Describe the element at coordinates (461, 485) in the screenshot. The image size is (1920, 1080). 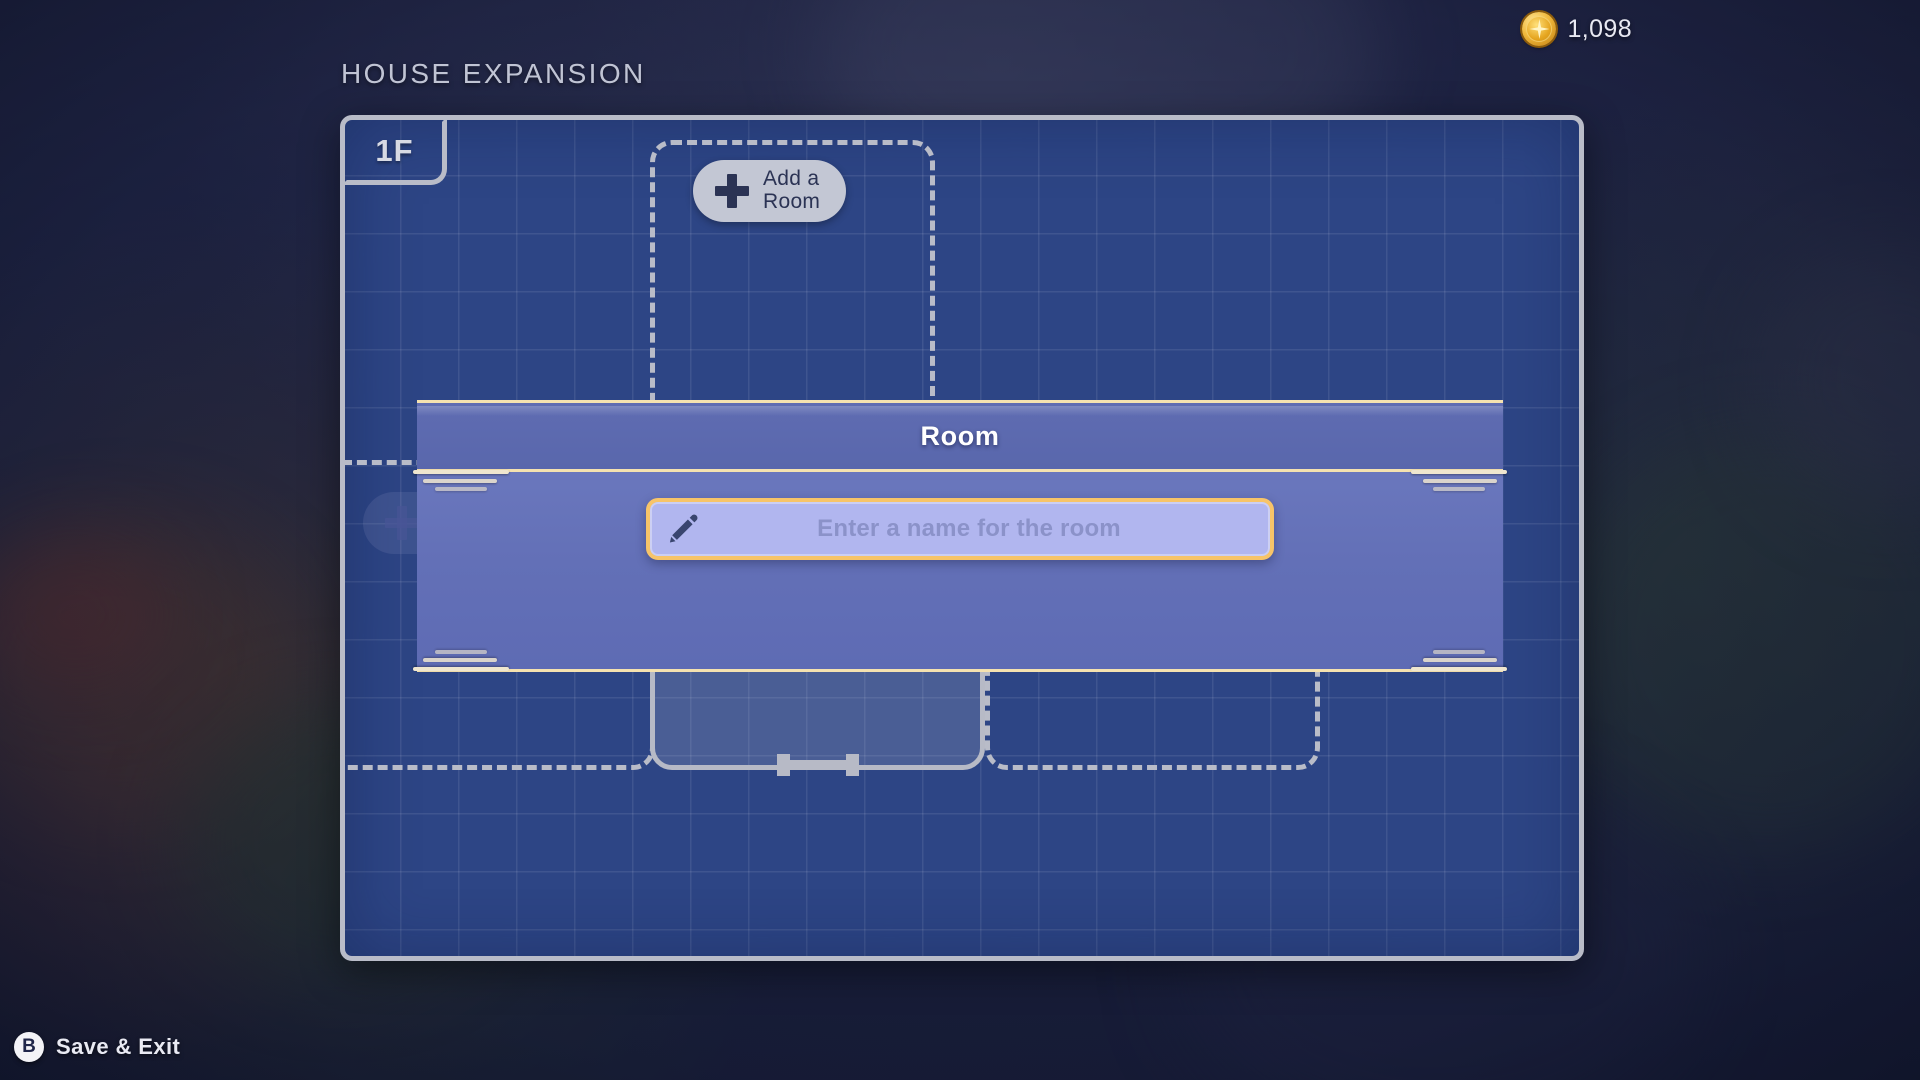
I see `corner-ornament-top-left` at that location.